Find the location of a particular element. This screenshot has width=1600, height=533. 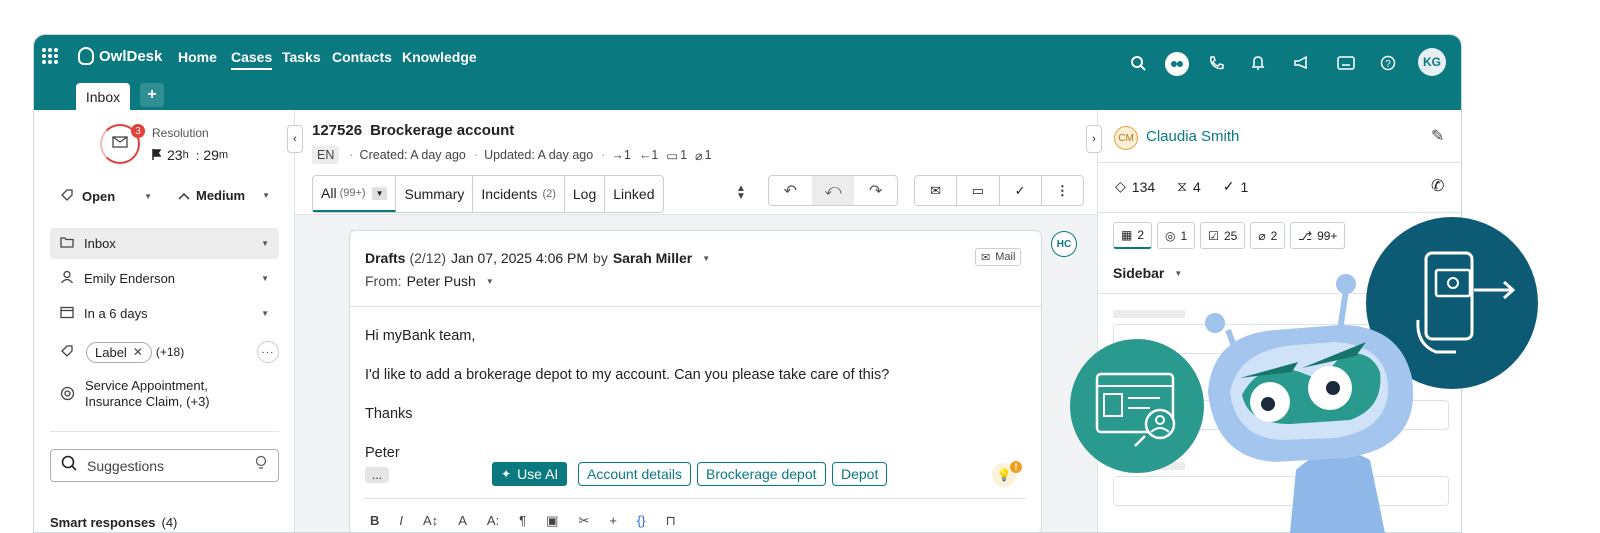

tab-goals-count: 1 is located at coordinates (1184, 235).